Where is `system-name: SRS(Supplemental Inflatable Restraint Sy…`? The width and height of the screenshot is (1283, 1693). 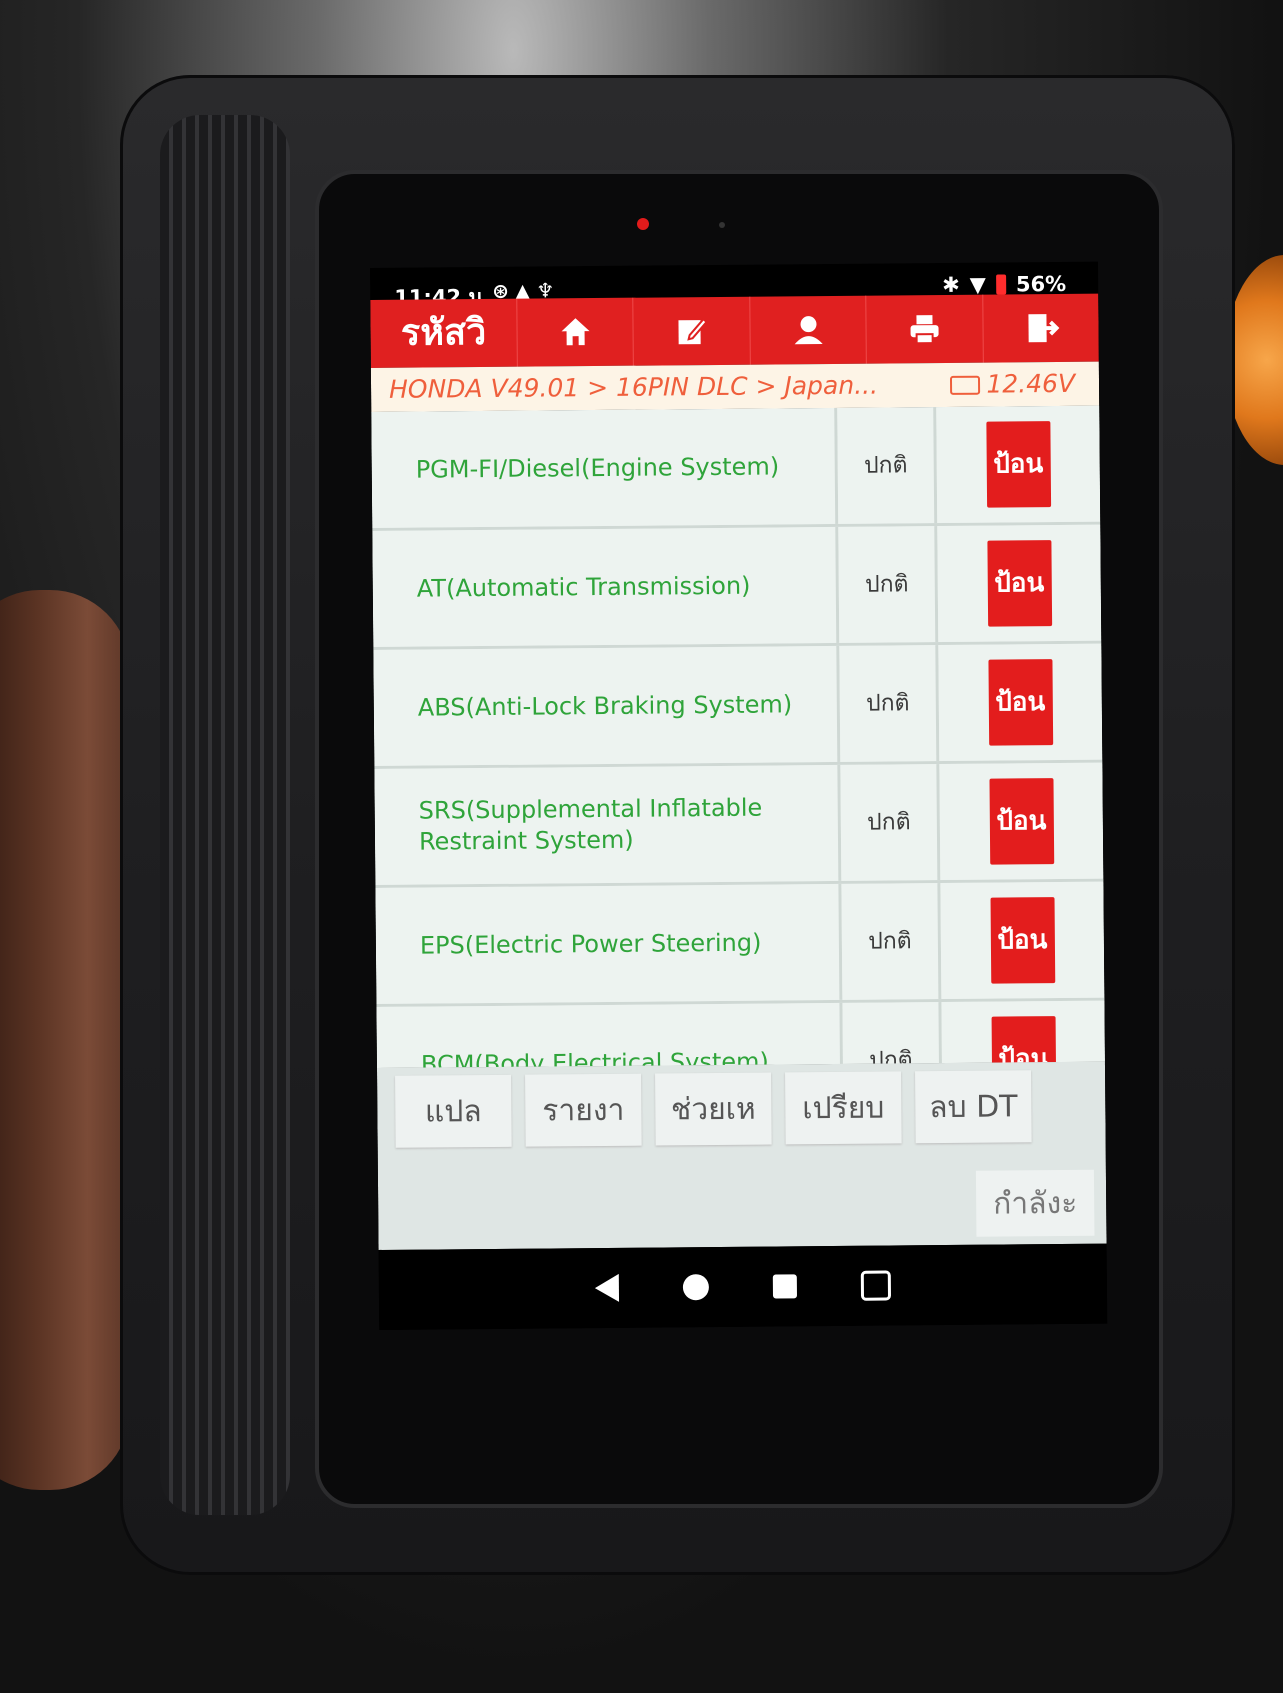 system-name: SRS(Supplemental Inflatable Restraint Sy… is located at coordinates (608, 824).